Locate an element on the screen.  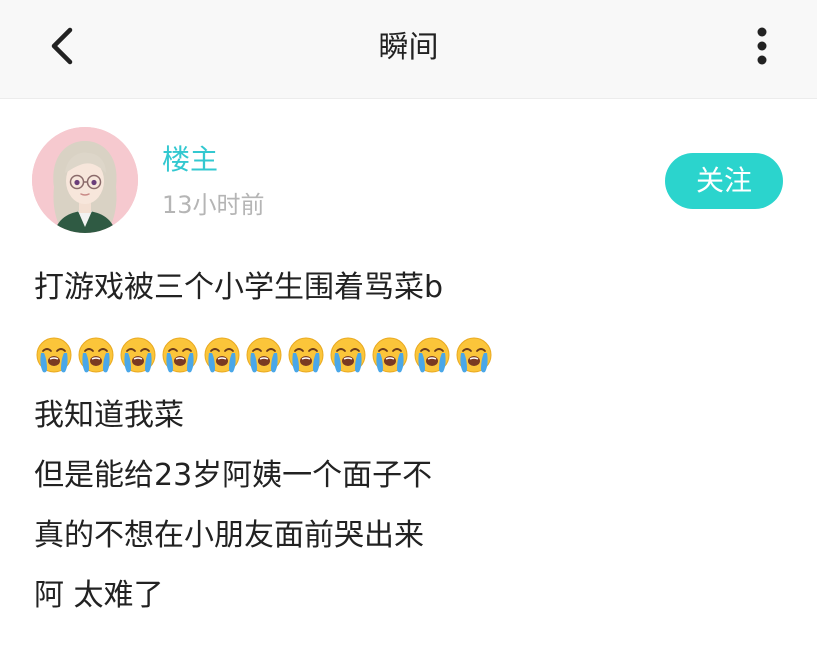
avatar-illustration is located at coordinates (85, 180).